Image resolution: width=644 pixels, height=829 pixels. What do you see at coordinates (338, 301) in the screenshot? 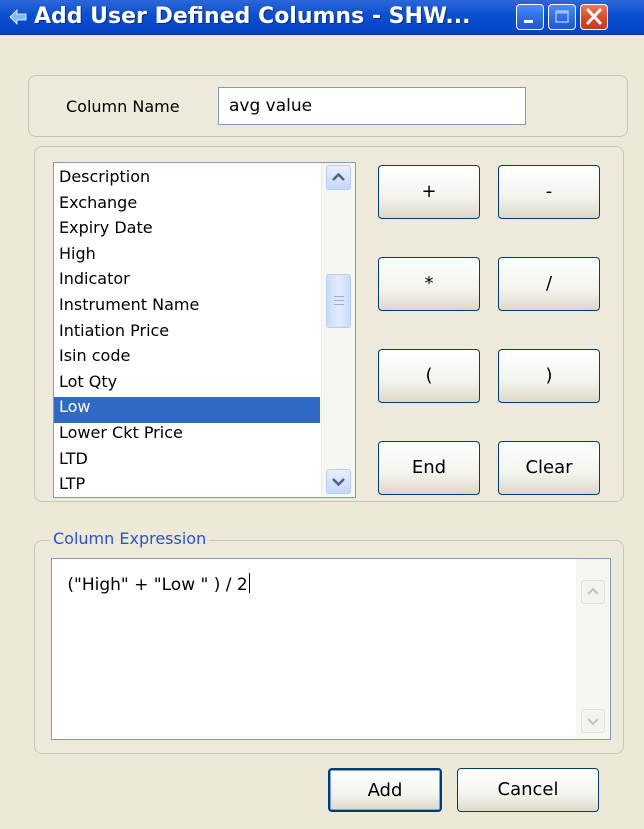
I see `scroll-thumb` at bounding box center [338, 301].